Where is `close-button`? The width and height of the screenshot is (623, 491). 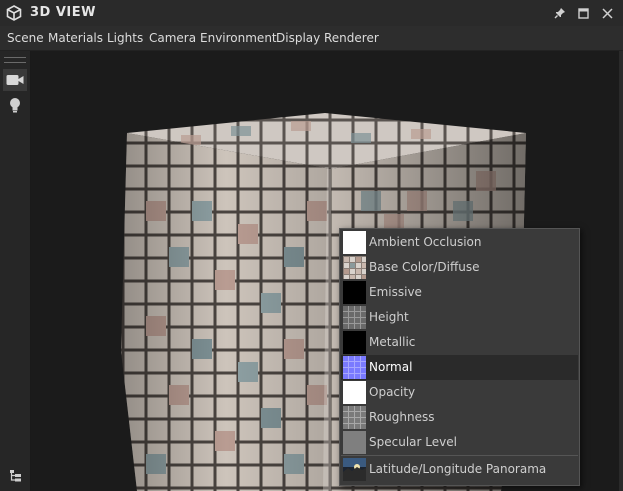
close-button is located at coordinates (607, 13).